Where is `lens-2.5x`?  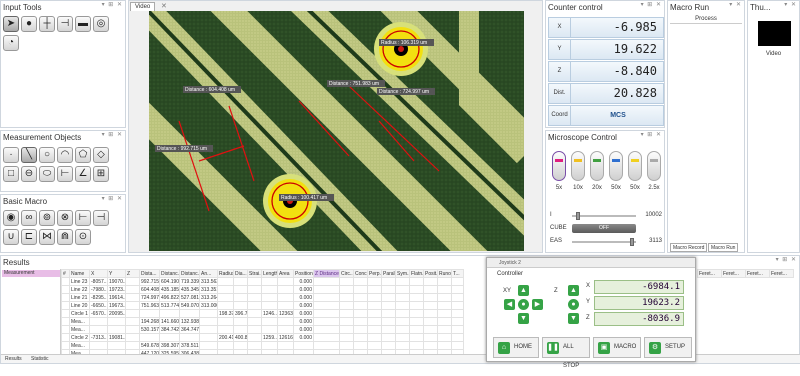
lens-2.5x is located at coordinates (654, 166).